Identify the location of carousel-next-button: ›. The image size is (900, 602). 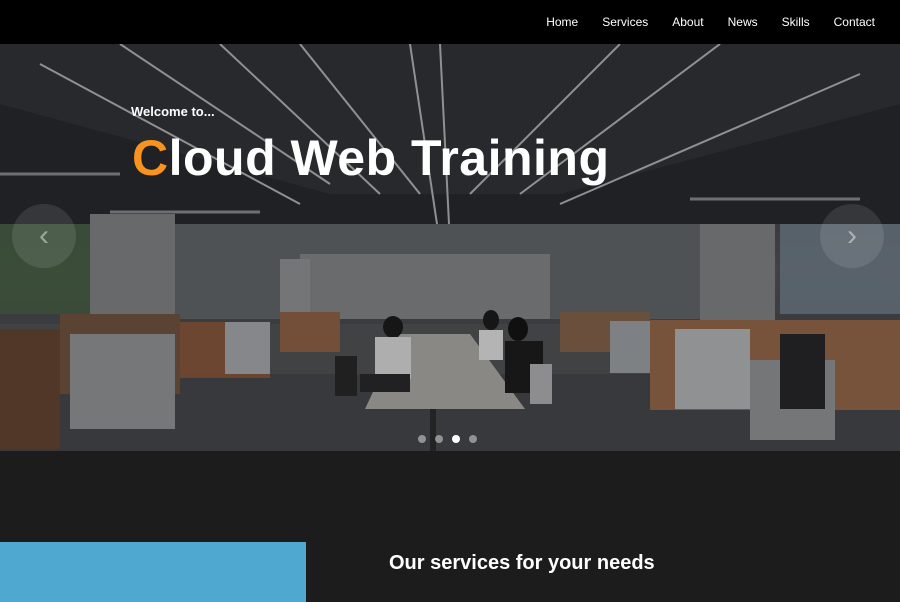
(852, 236).